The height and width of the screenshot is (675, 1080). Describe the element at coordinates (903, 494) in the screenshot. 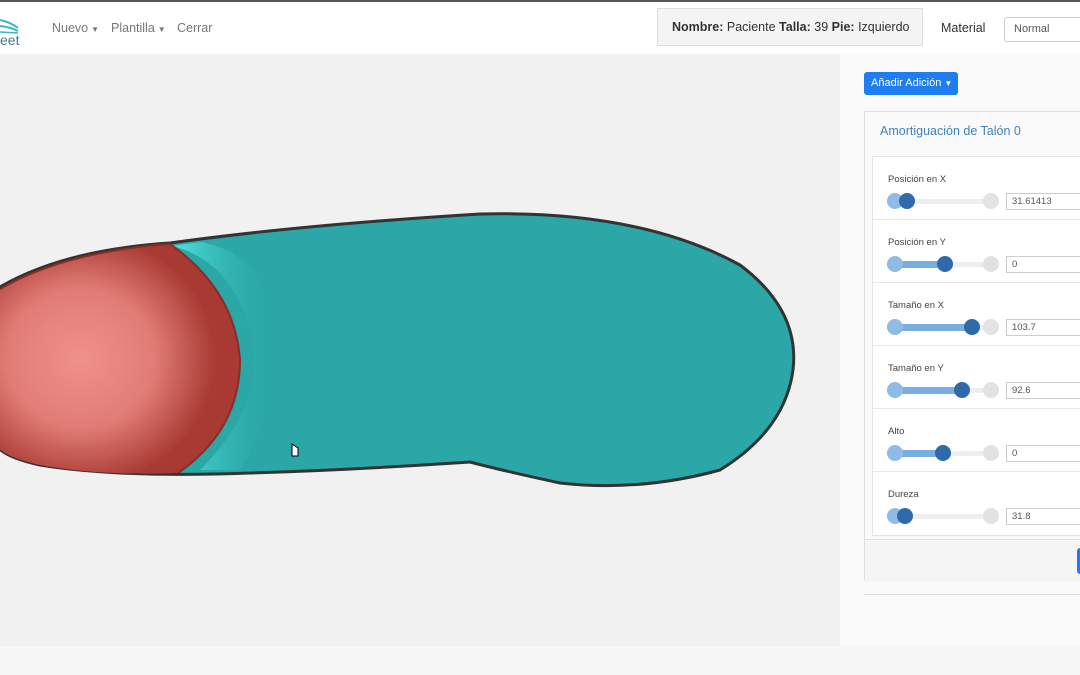

I see `param-label: Dureza` at that location.